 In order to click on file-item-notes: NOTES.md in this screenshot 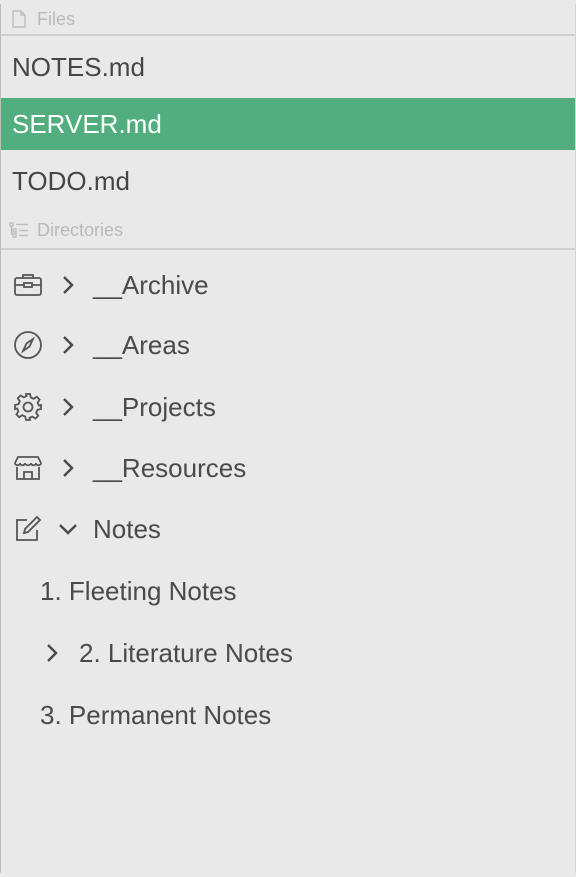, I will do `click(288, 67)`.